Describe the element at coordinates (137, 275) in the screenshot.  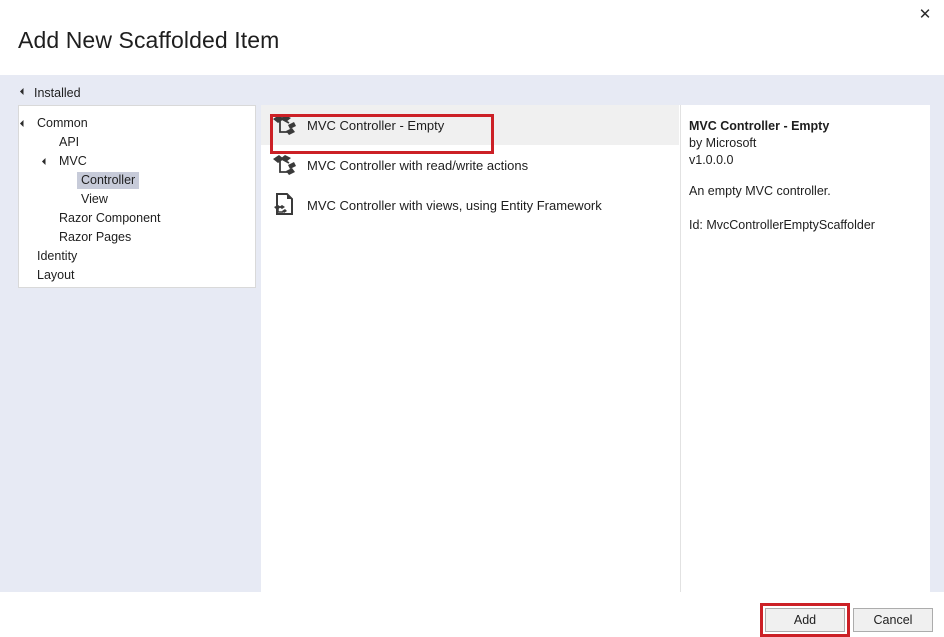
I see `tree-item-layout: Layout` at that location.